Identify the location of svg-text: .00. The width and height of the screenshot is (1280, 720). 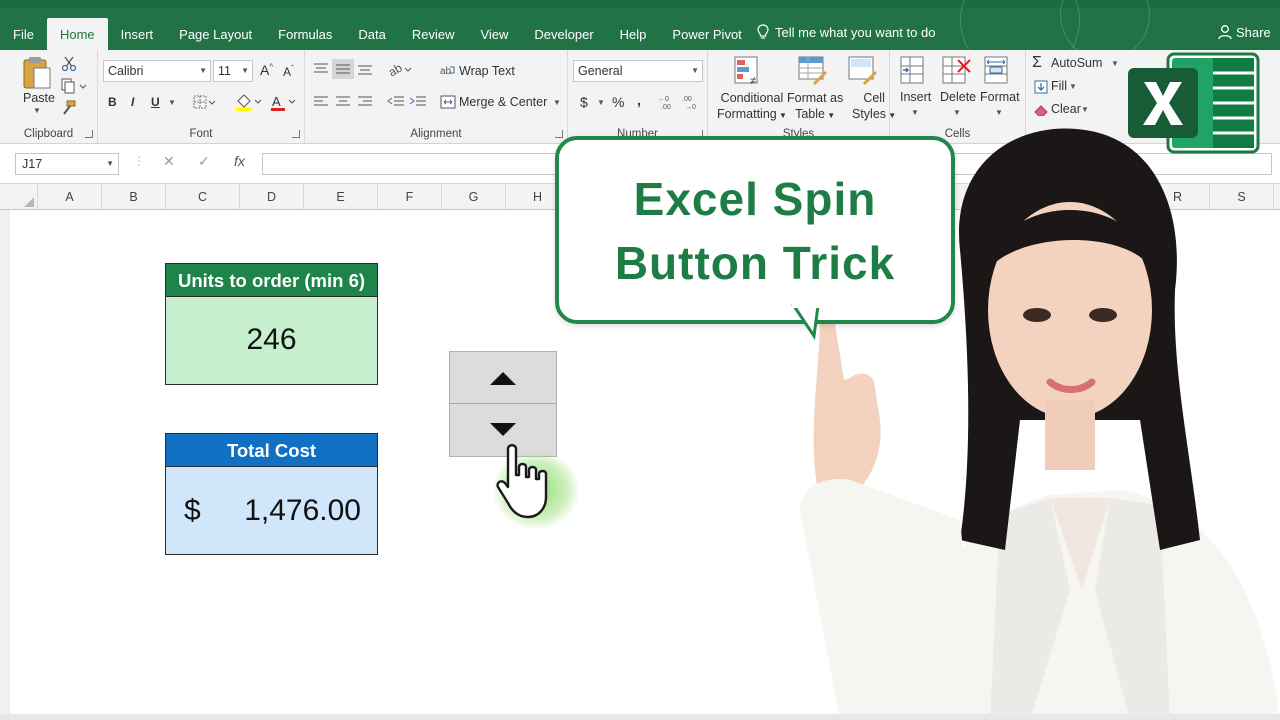
(687, 99).